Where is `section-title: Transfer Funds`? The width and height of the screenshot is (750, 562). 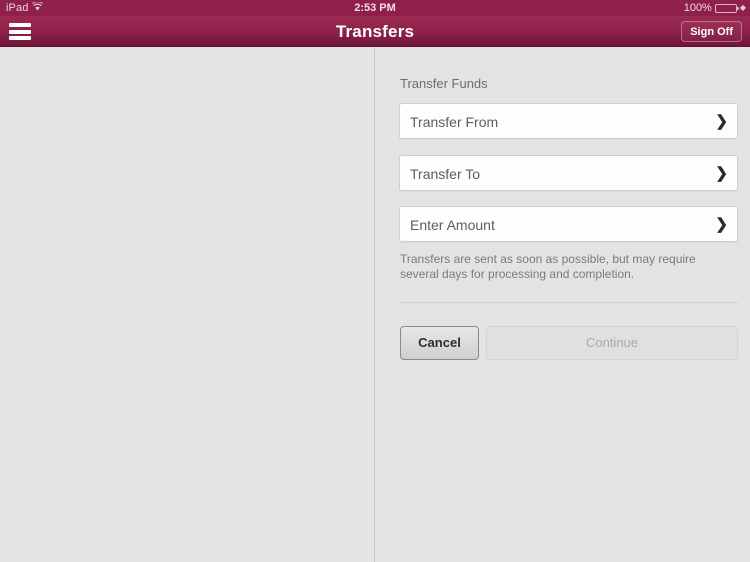 section-title: Transfer Funds is located at coordinates (444, 83).